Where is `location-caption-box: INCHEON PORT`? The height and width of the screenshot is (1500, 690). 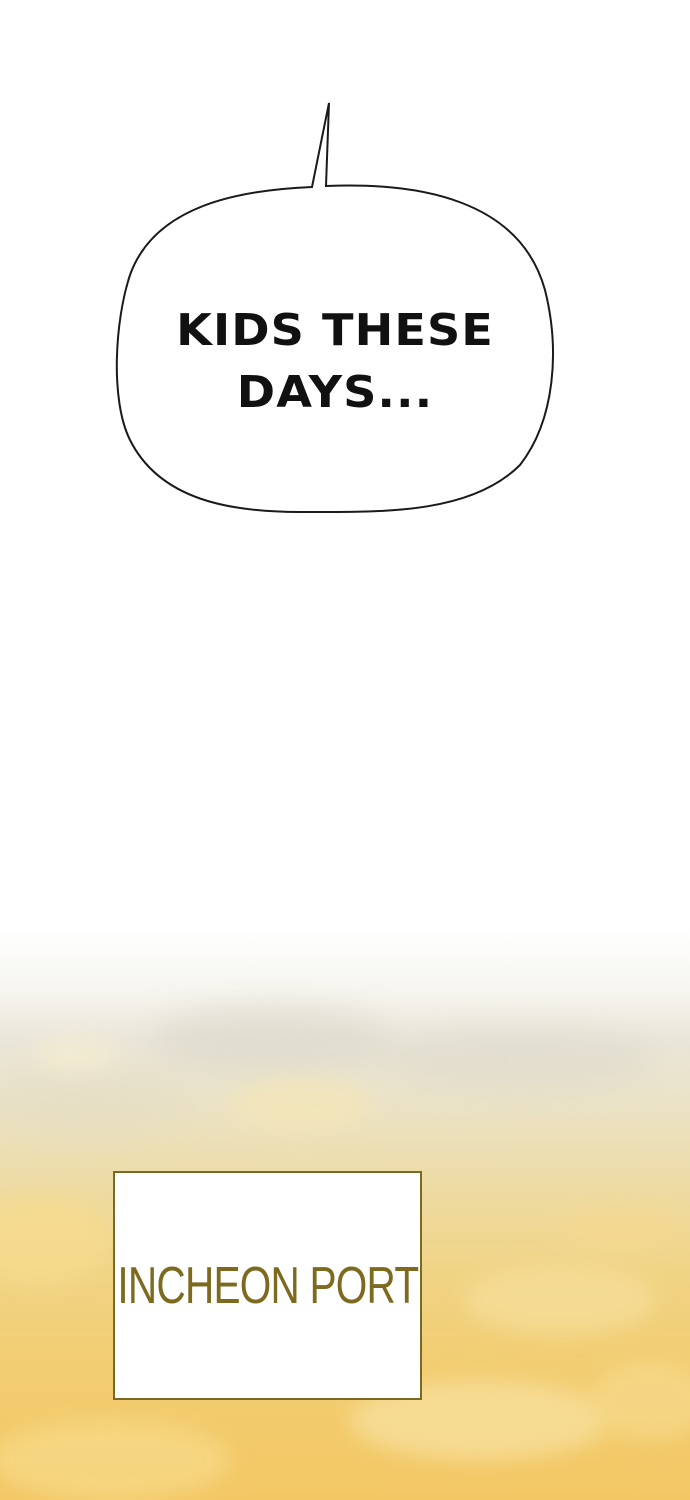 location-caption-box: INCHEON PORT is located at coordinates (267, 1285).